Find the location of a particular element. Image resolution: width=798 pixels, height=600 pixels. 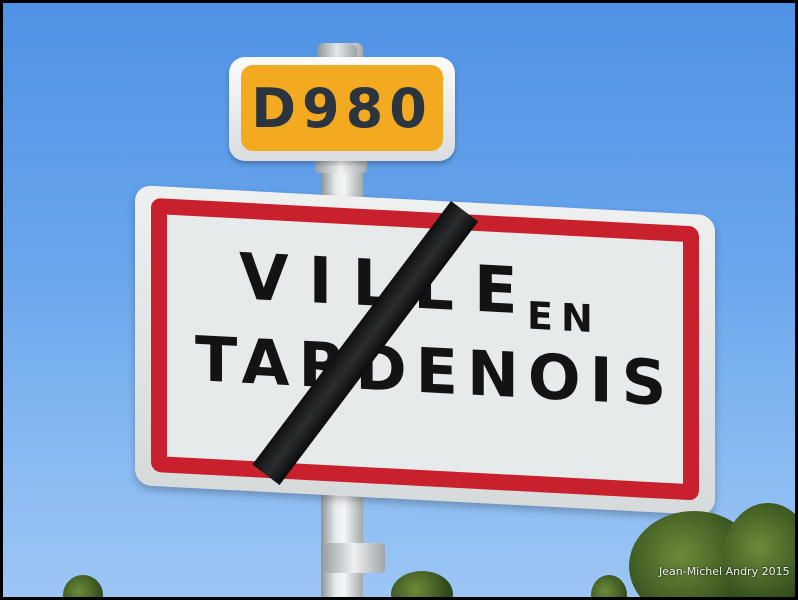

route-number-sign: D980 is located at coordinates (342, 109).